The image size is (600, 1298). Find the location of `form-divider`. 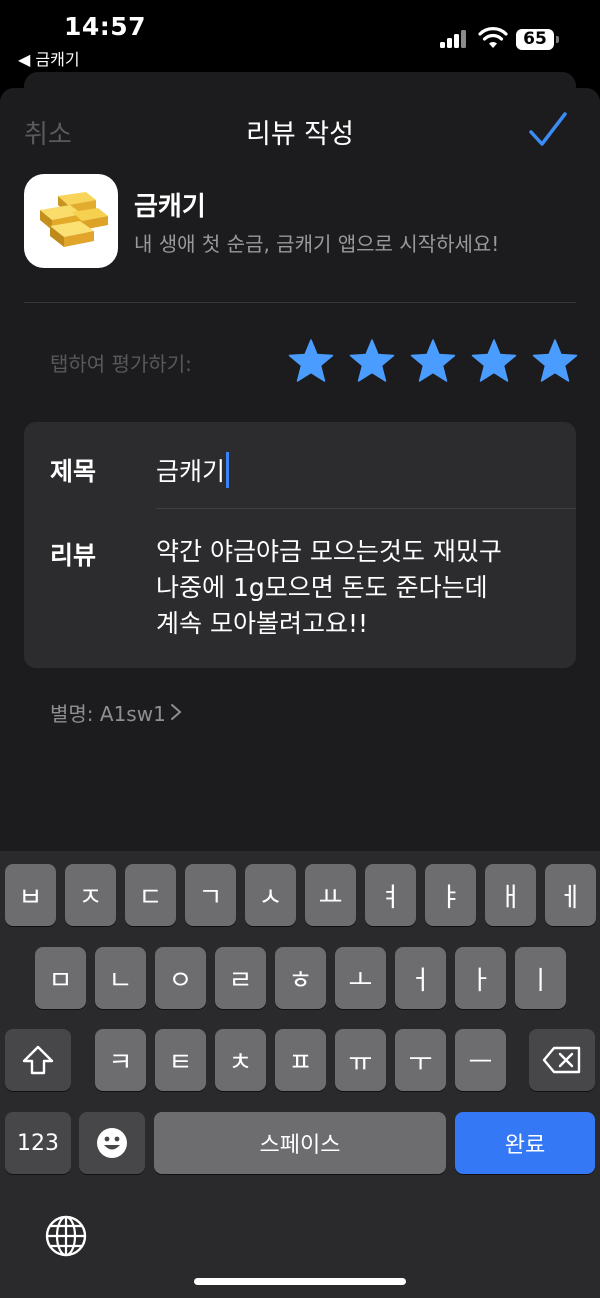

form-divider is located at coordinates (366, 508).